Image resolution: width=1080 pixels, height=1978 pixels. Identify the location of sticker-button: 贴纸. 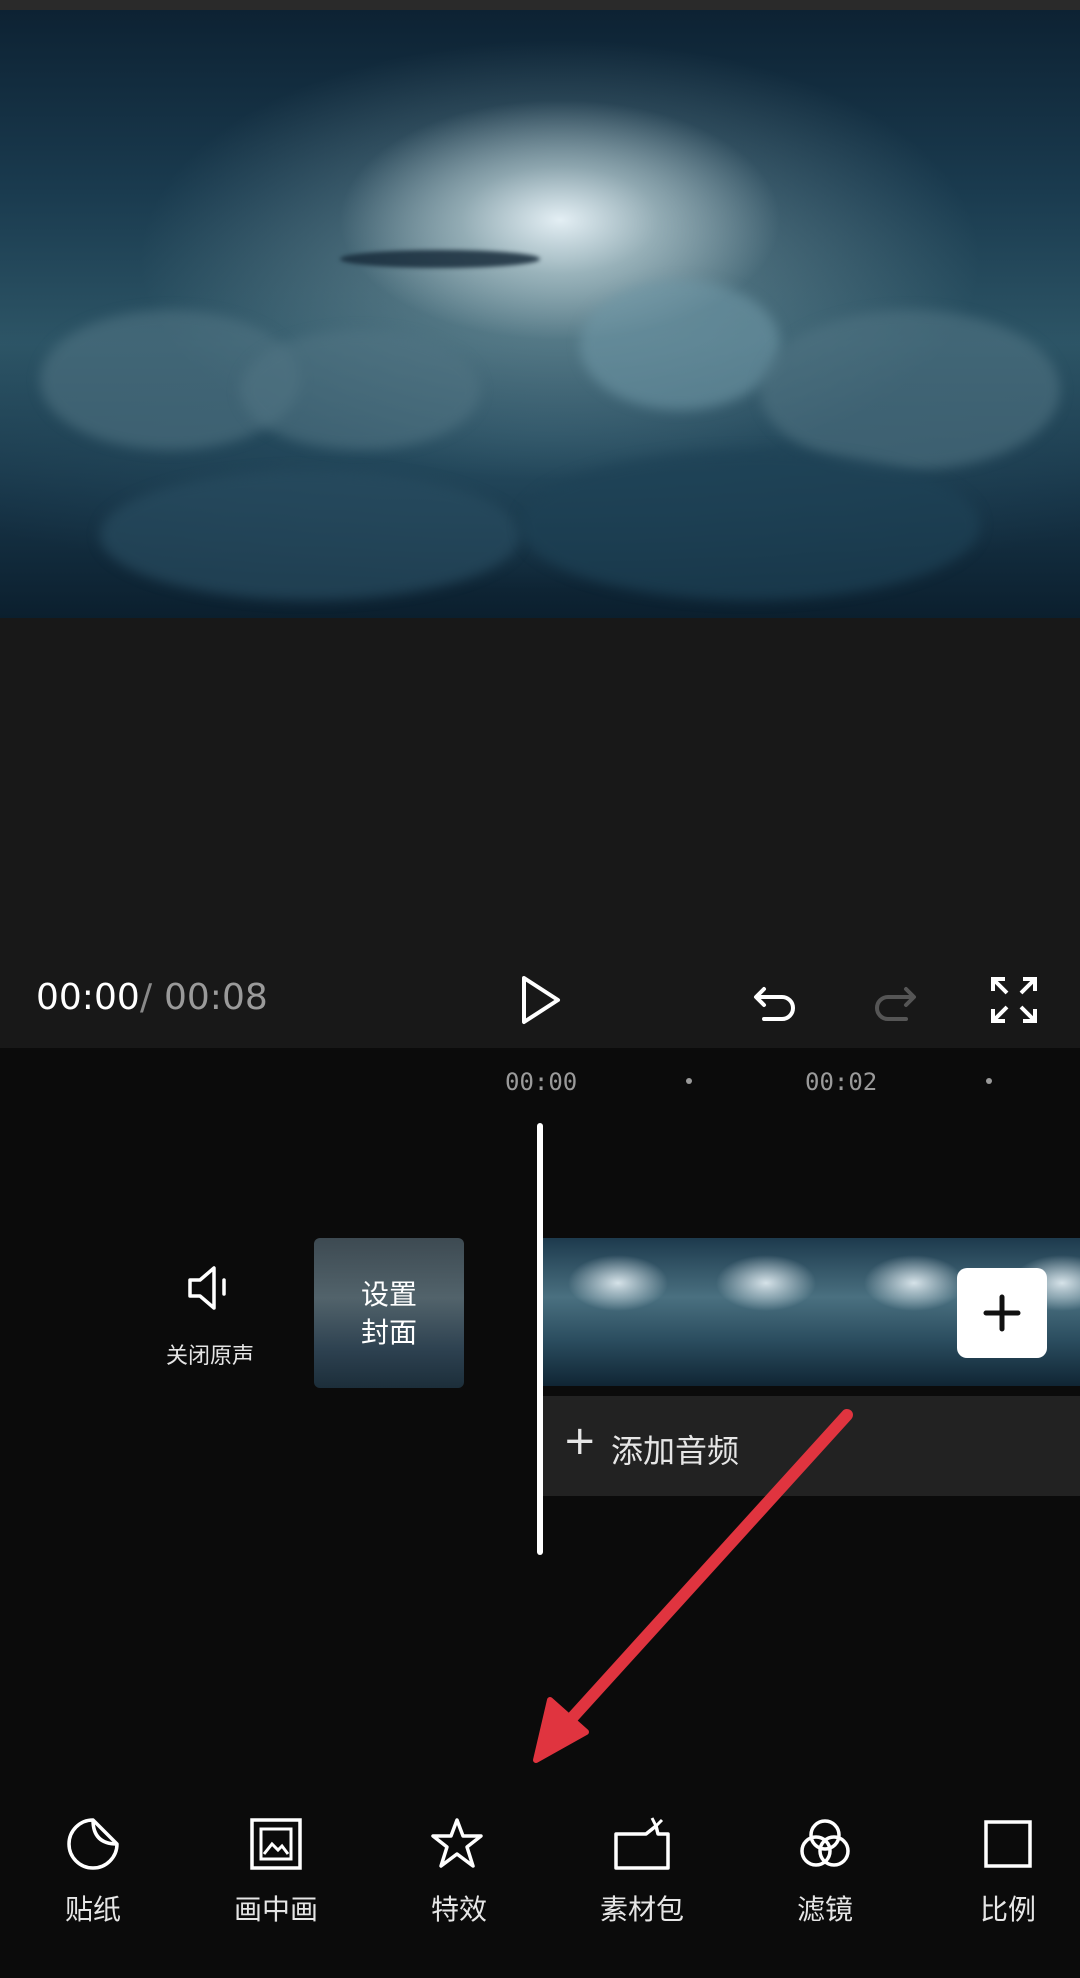
(93, 1874).